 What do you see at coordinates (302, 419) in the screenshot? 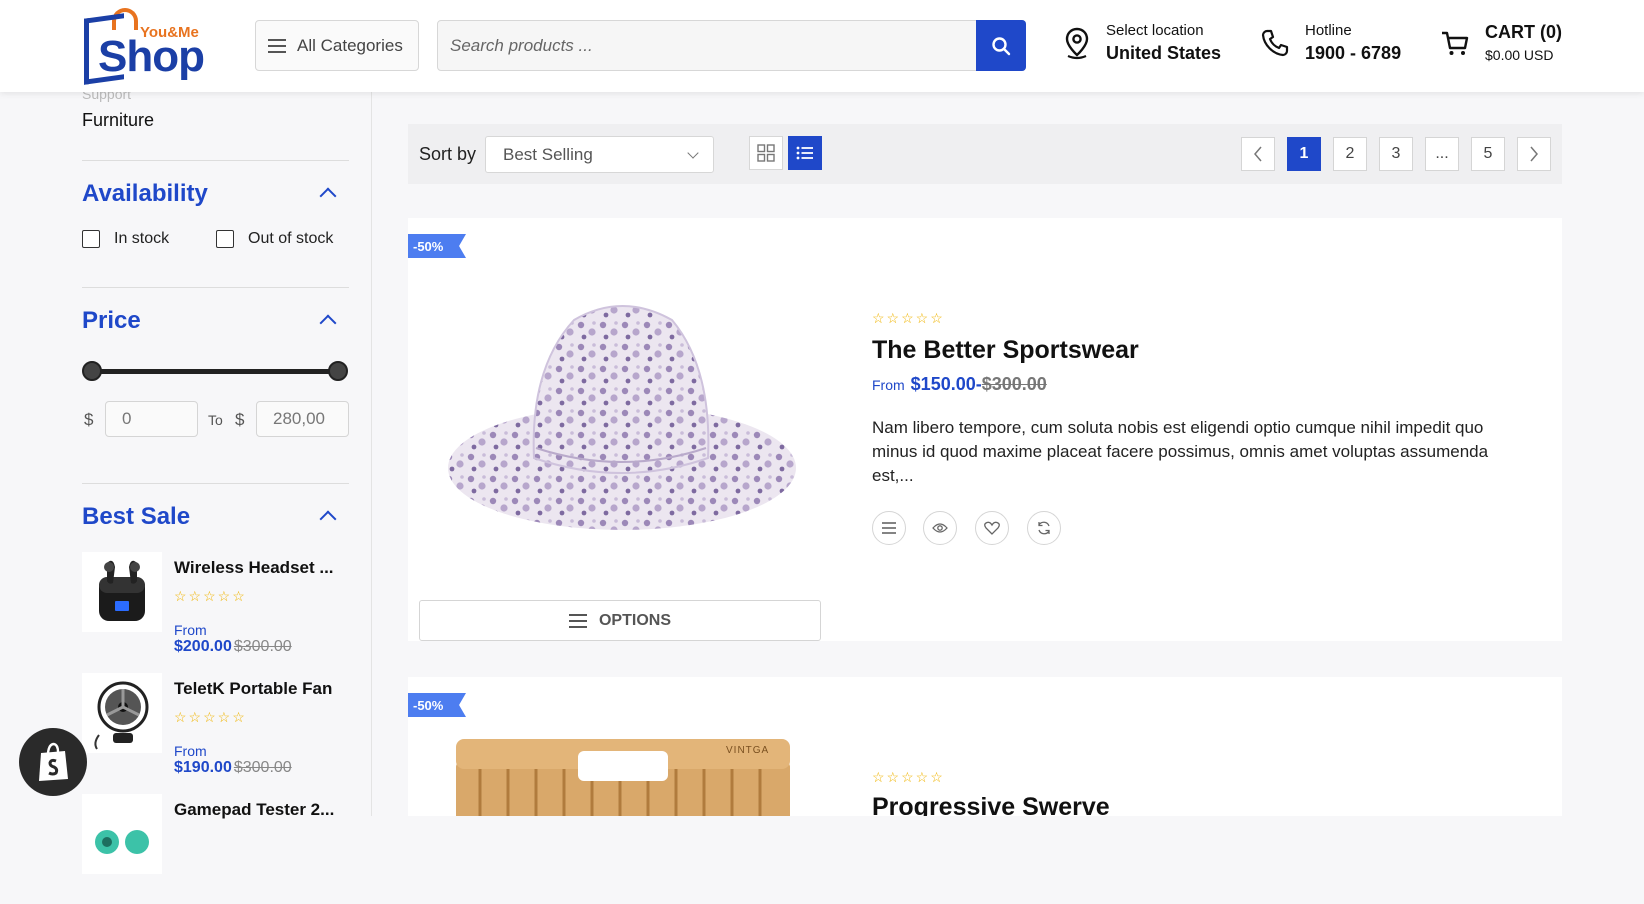
I see `price-max-input: 280,00` at bounding box center [302, 419].